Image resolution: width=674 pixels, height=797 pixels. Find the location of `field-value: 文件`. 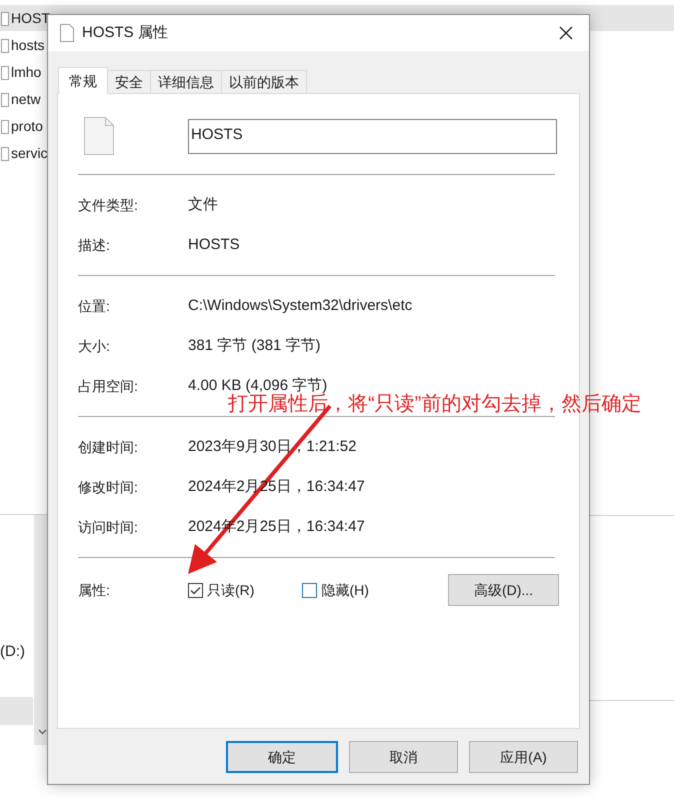

field-value: 文件 is located at coordinates (203, 204).